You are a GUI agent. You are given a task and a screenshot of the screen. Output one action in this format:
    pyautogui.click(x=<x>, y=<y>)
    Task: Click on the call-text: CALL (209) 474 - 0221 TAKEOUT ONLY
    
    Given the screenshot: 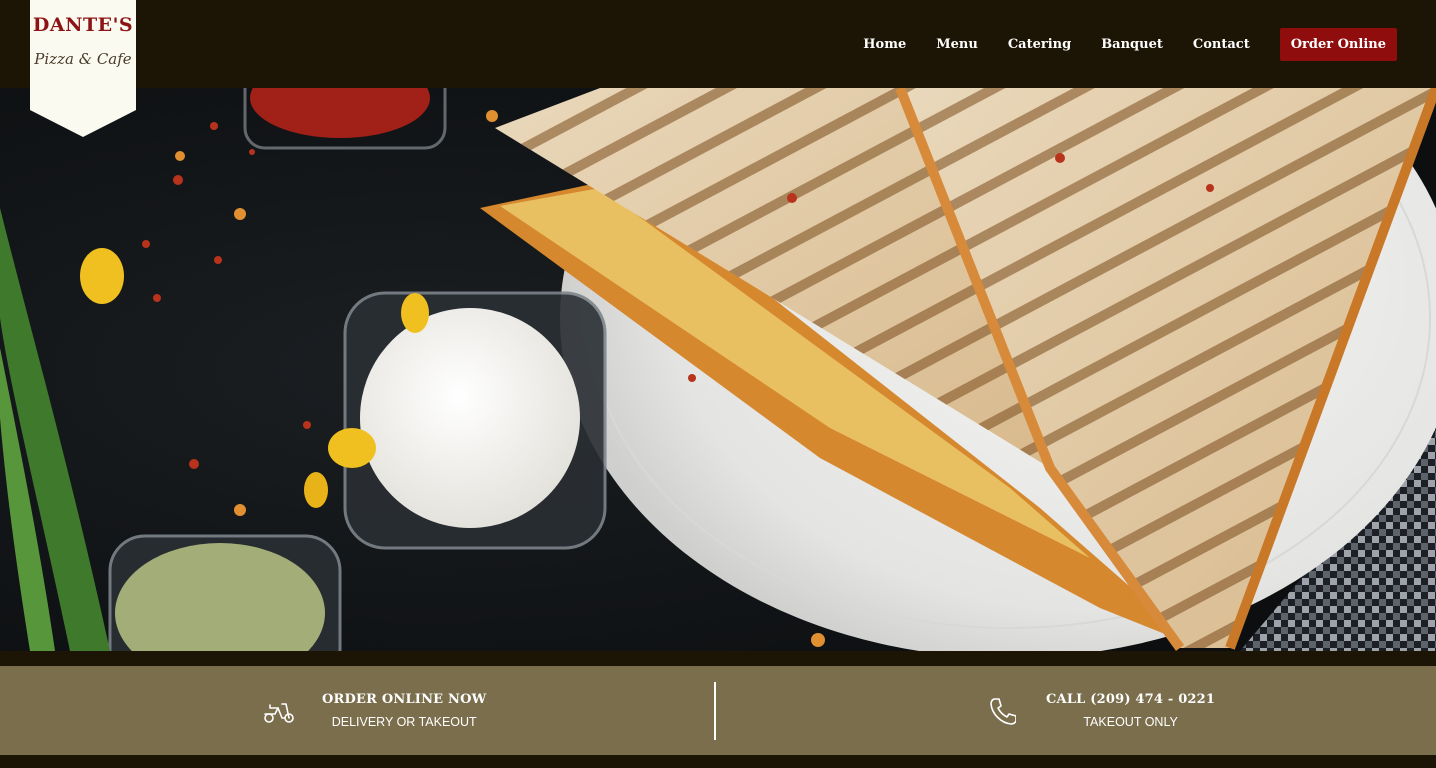 What is the action you would take?
    pyautogui.click(x=1130, y=710)
    